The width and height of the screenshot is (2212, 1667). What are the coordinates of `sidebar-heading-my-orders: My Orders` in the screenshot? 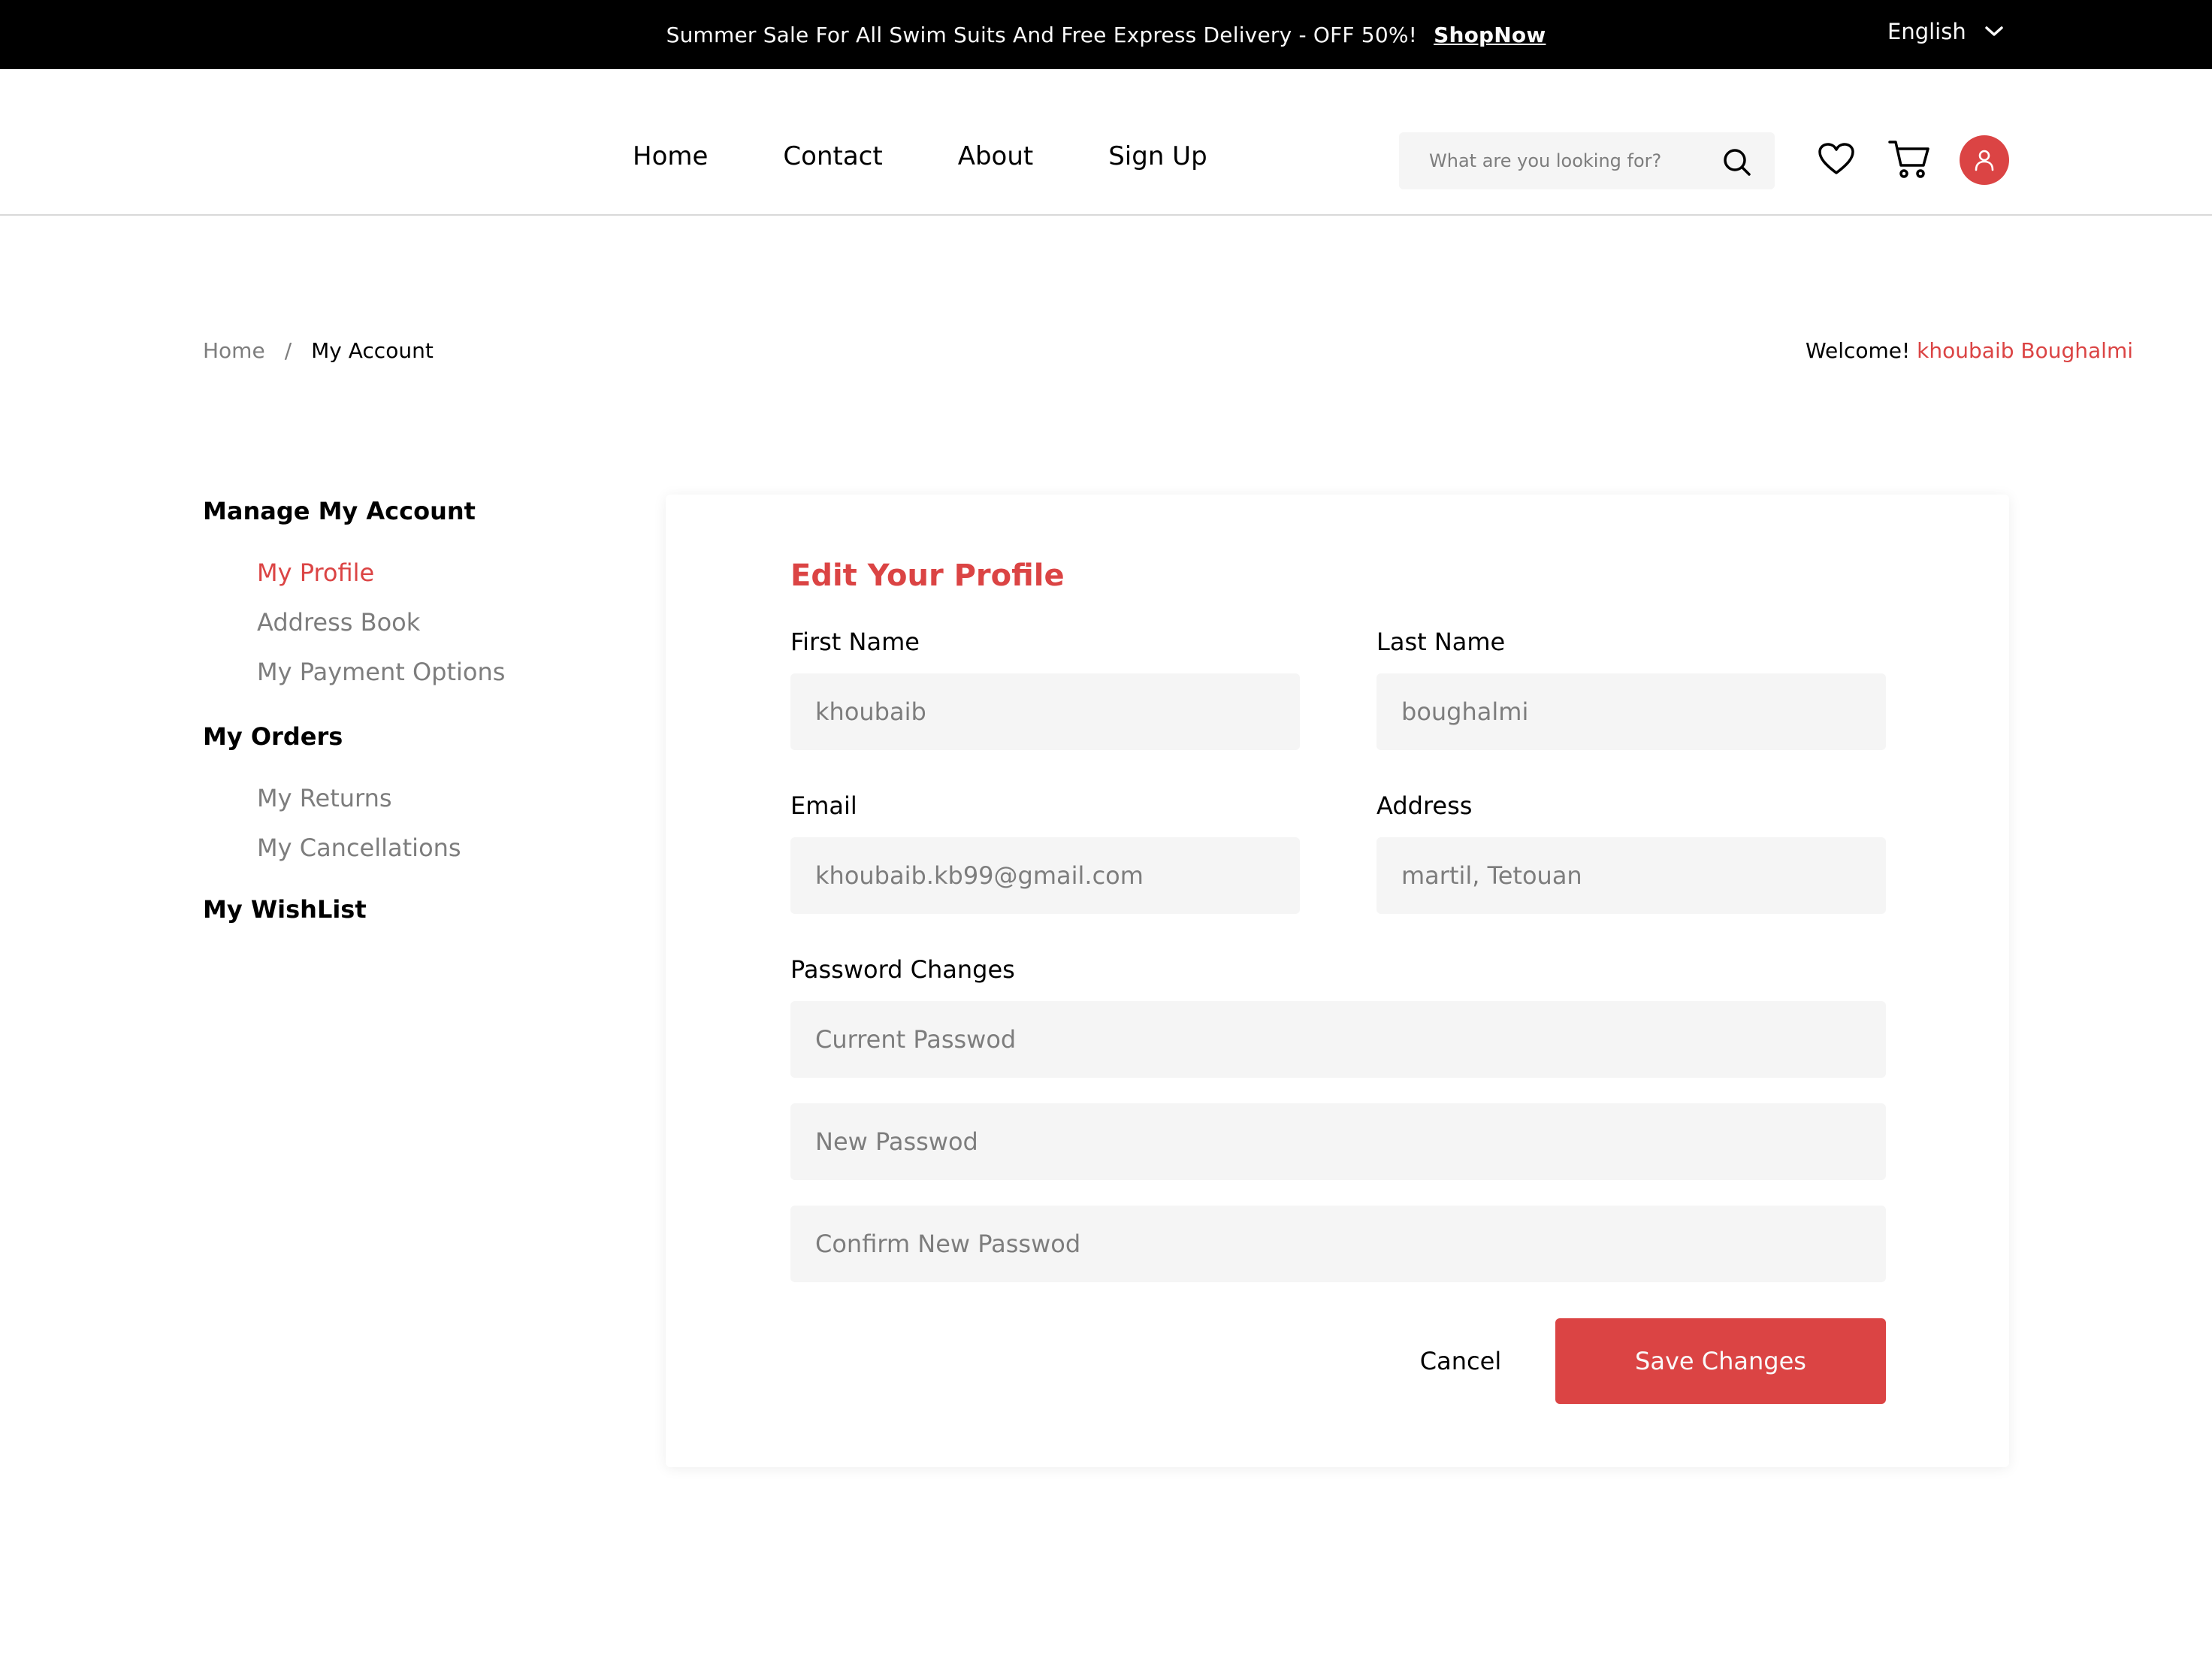 It's located at (413, 737).